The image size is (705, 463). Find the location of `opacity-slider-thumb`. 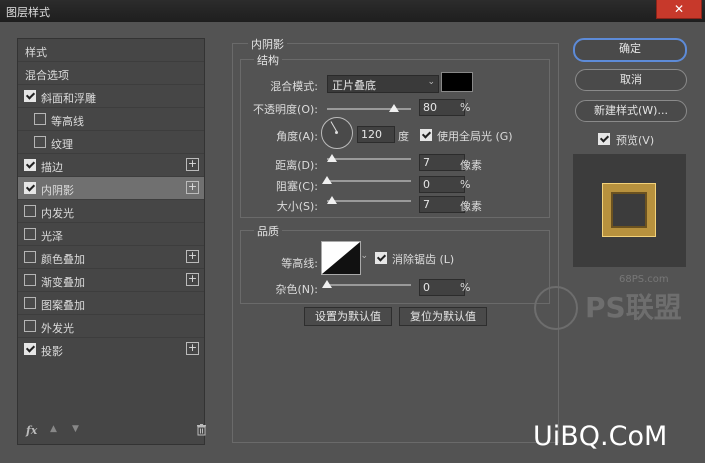

opacity-slider-thumb is located at coordinates (394, 108).